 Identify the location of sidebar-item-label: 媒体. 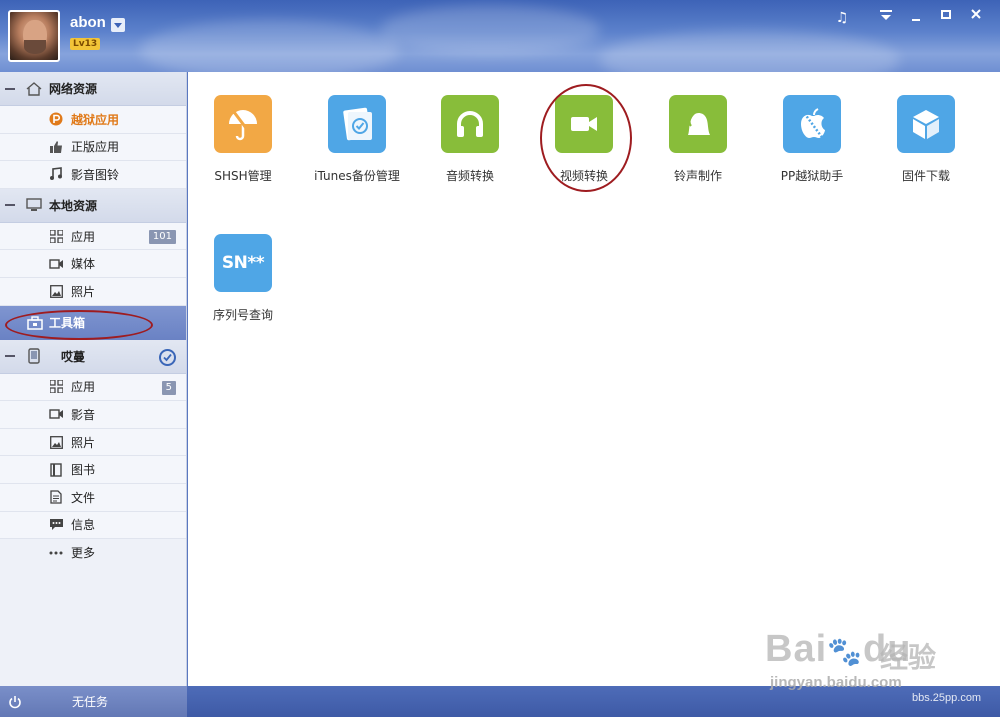
(83, 264).